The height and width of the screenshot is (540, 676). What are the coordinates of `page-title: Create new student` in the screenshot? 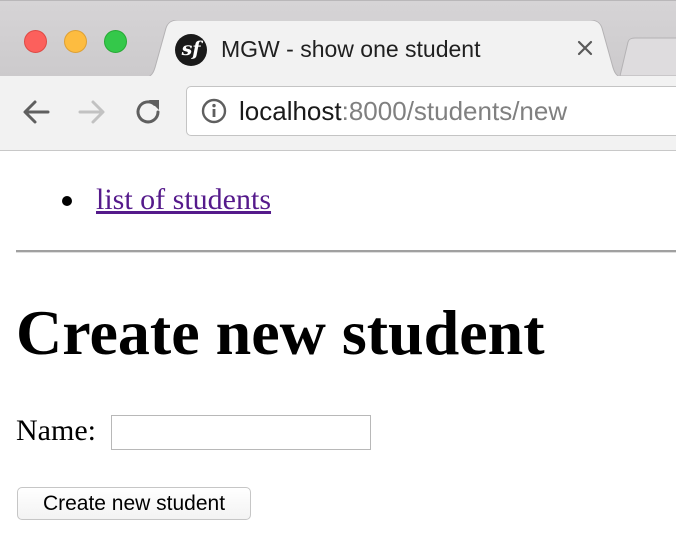 It's located at (280, 332).